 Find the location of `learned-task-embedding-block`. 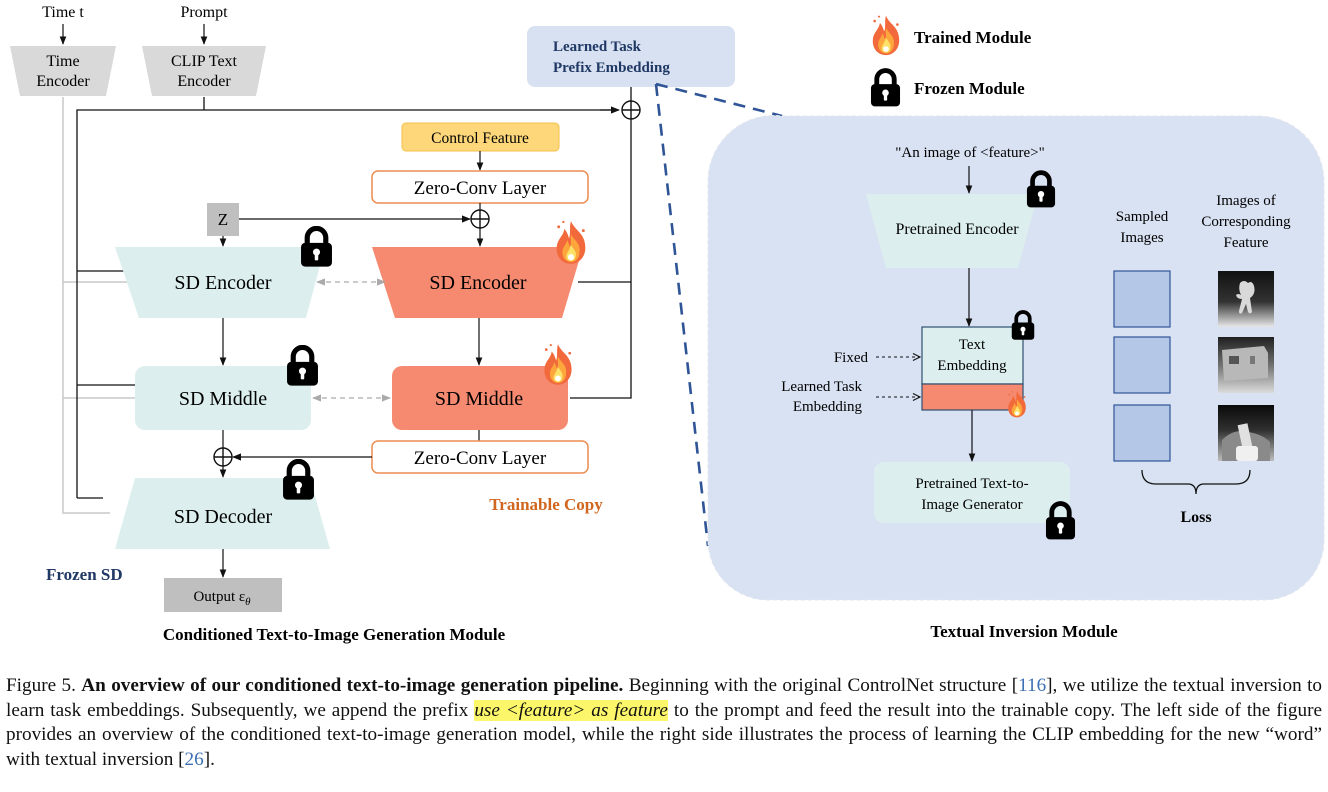

learned-task-embedding-block is located at coordinates (972, 397).